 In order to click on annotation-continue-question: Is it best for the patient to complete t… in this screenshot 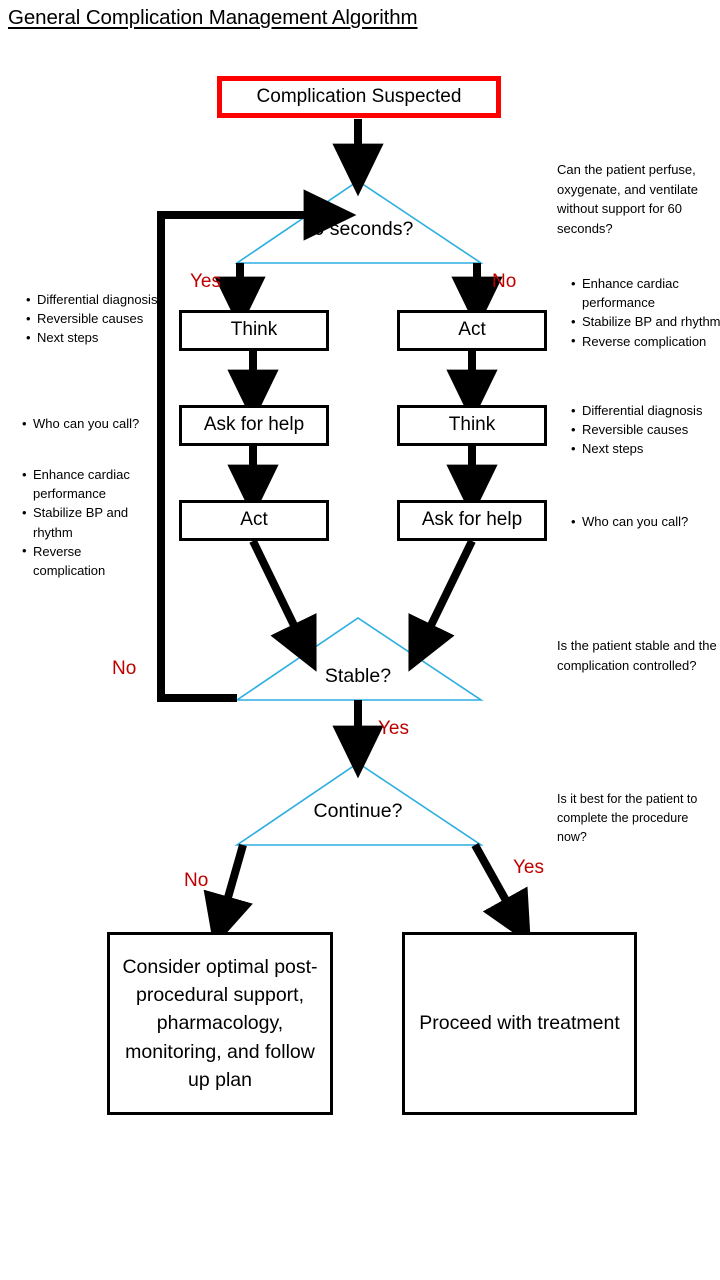, I will do `click(627, 818)`.